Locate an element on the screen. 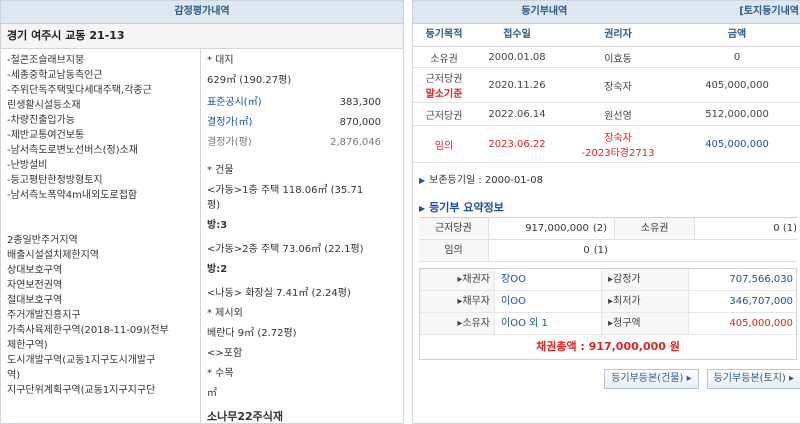 This screenshot has width=800, height=424. appraisal-title: 감정평가내역 is located at coordinates (202, 12).